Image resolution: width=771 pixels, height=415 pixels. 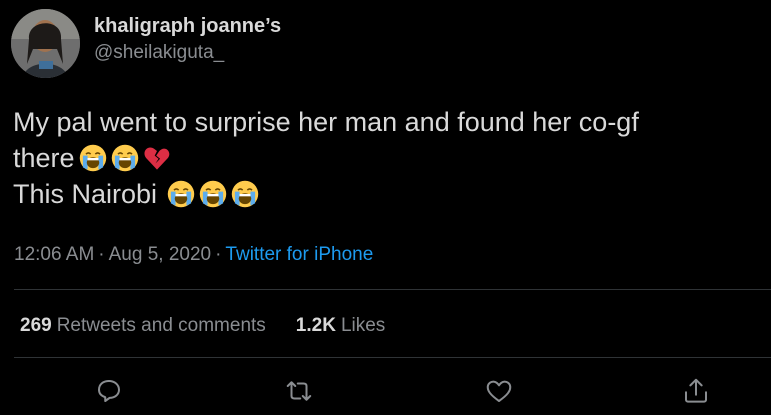 I want to click on likes-count: 1.2K, so click(x=315, y=325).